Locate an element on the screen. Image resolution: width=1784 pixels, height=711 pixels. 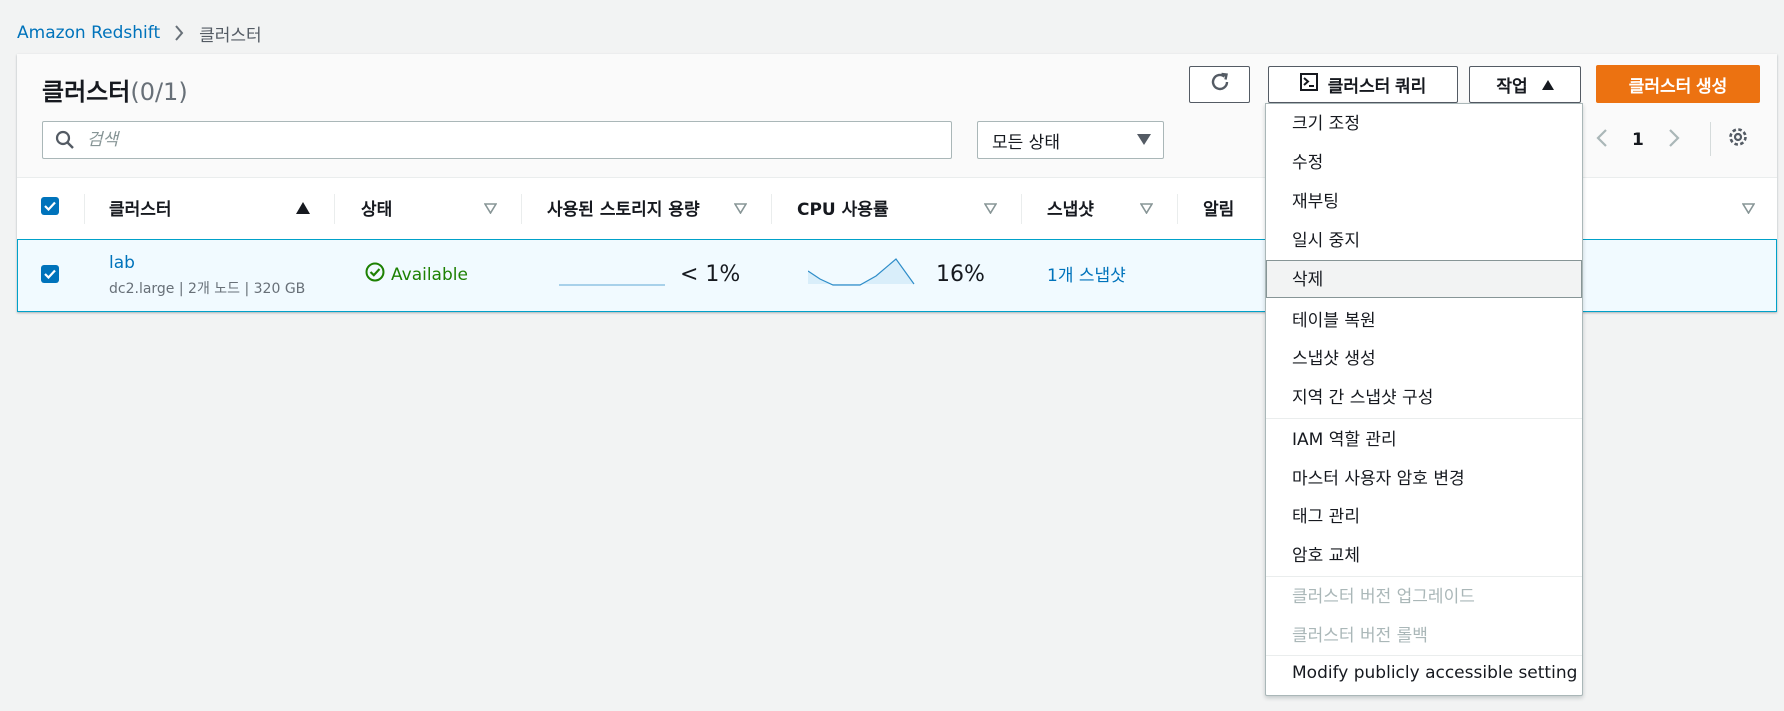
actions-label: 작업 is located at coordinates (1512, 86).